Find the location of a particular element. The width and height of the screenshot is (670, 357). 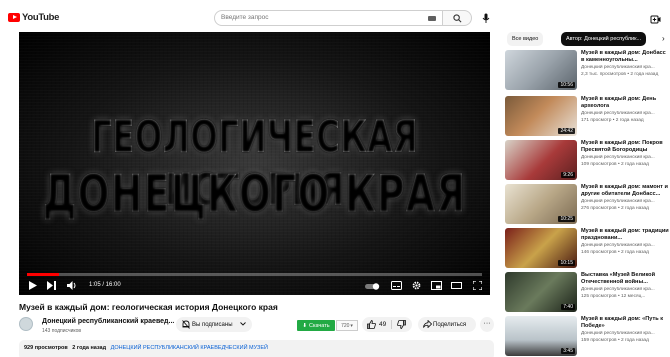

next-icon is located at coordinates (51, 285).